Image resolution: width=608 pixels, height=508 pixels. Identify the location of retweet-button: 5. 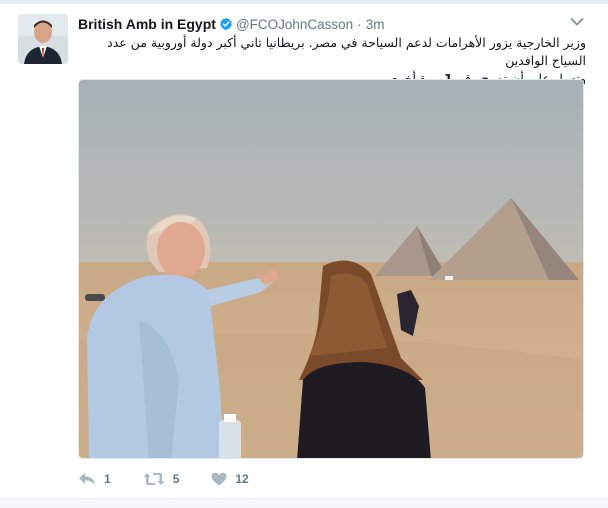
(161, 479).